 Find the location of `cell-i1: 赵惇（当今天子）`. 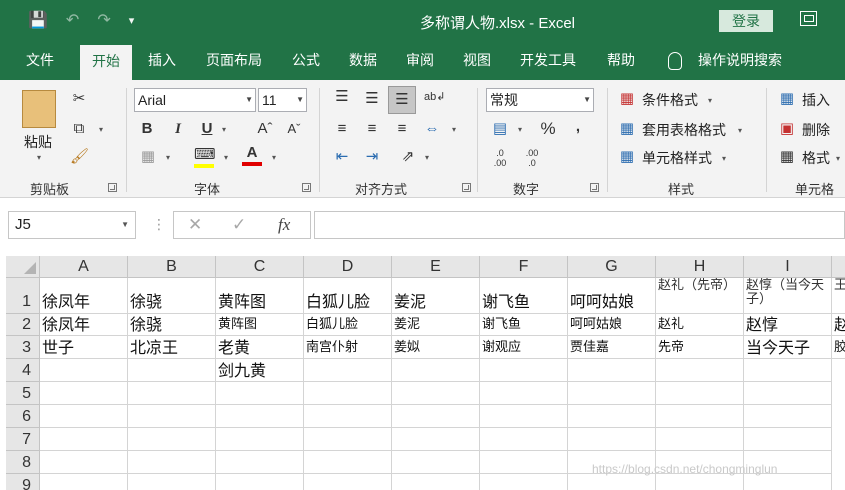

cell-i1: 赵惇（当今天子） is located at coordinates (788, 296).